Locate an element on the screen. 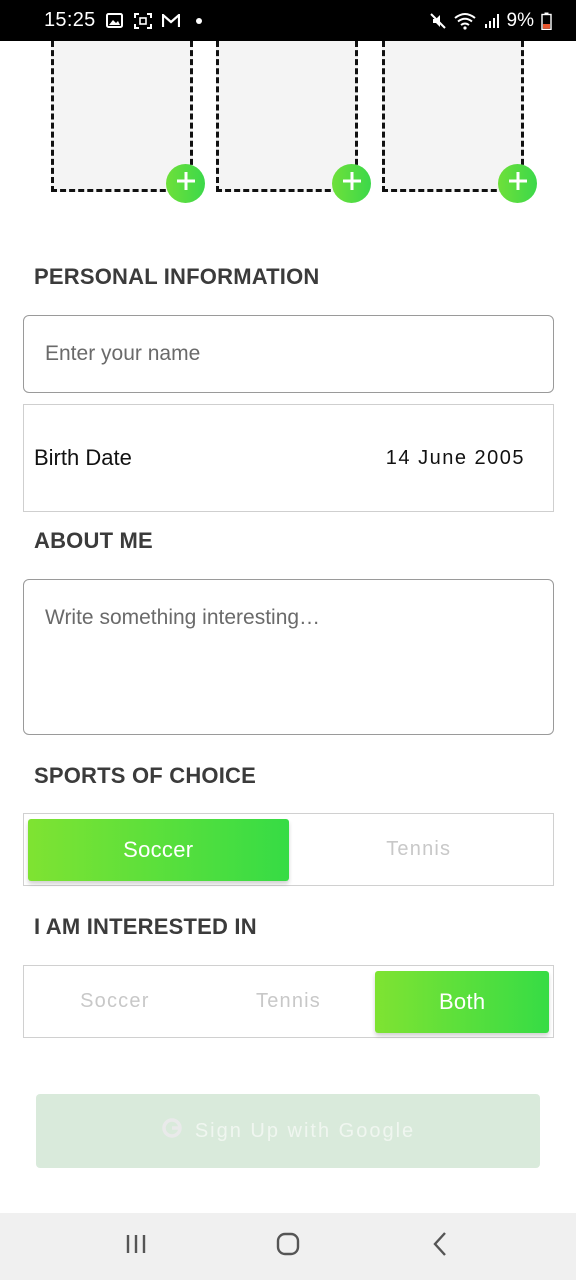 This screenshot has width=576, height=1280. back-arrow-icon is located at coordinates (440, 1246).